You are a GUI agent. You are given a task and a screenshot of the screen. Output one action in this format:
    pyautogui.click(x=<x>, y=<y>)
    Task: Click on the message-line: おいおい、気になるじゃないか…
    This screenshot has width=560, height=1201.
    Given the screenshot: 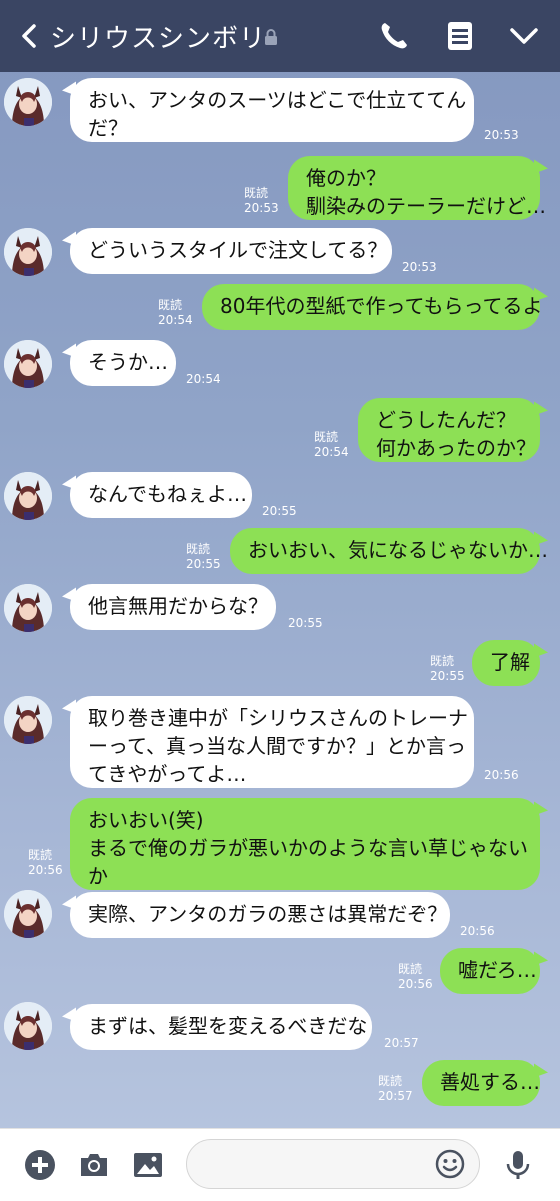 What is the action you would take?
    pyautogui.click(x=398, y=550)
    